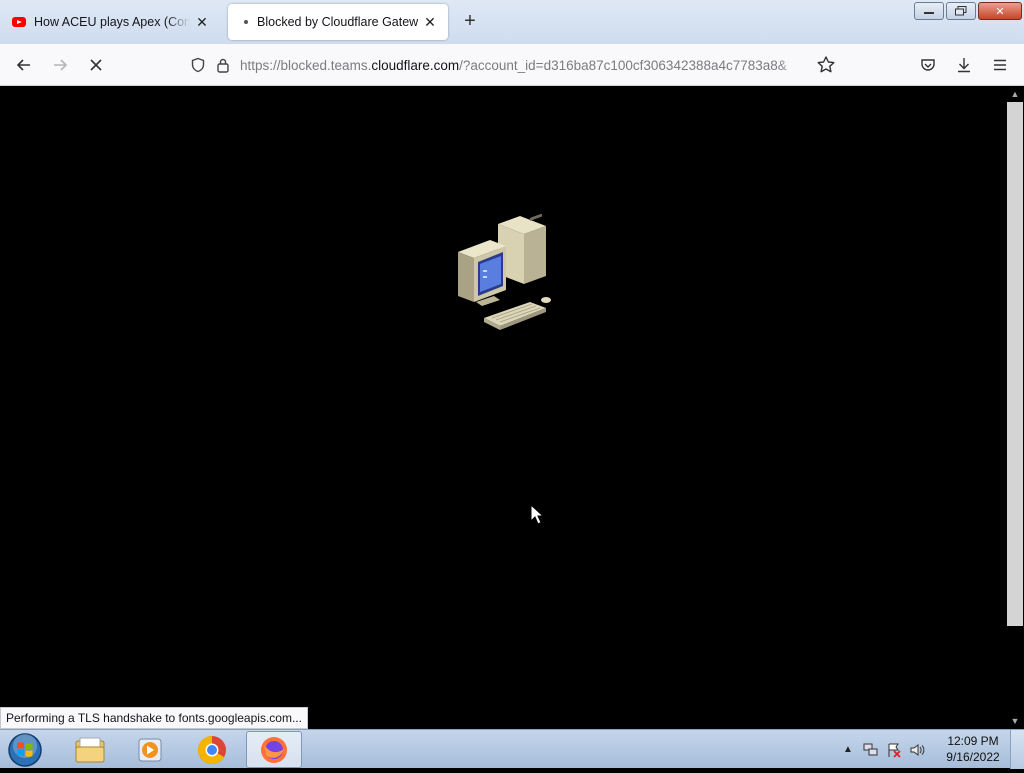 This screenshot has height=773, width=1024. Describe the element at coordinates (415, 65) in the screenshot. I see `url-host: cloudflare.com` at that location.